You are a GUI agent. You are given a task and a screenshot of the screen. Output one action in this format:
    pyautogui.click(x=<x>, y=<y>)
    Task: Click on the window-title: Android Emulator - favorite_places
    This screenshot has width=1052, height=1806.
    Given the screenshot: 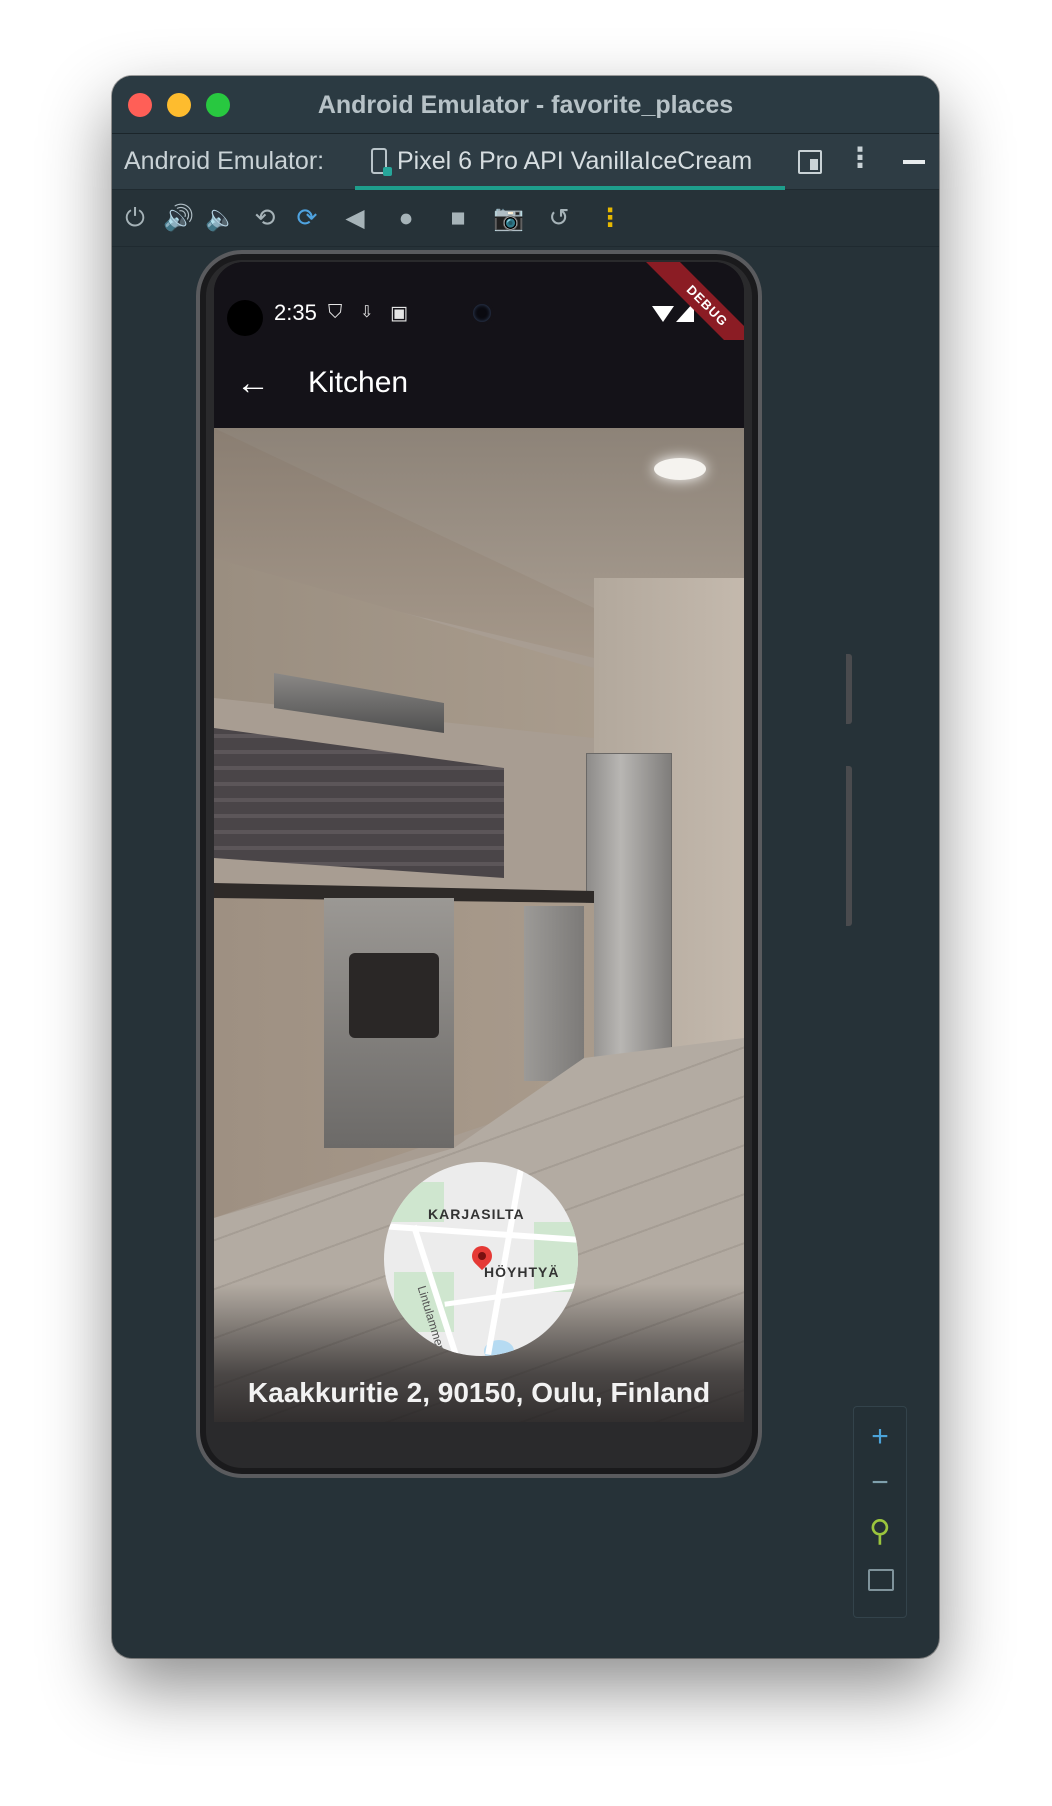 What is the action you would take?
    pyautogui.click(x=525, y=105)
    